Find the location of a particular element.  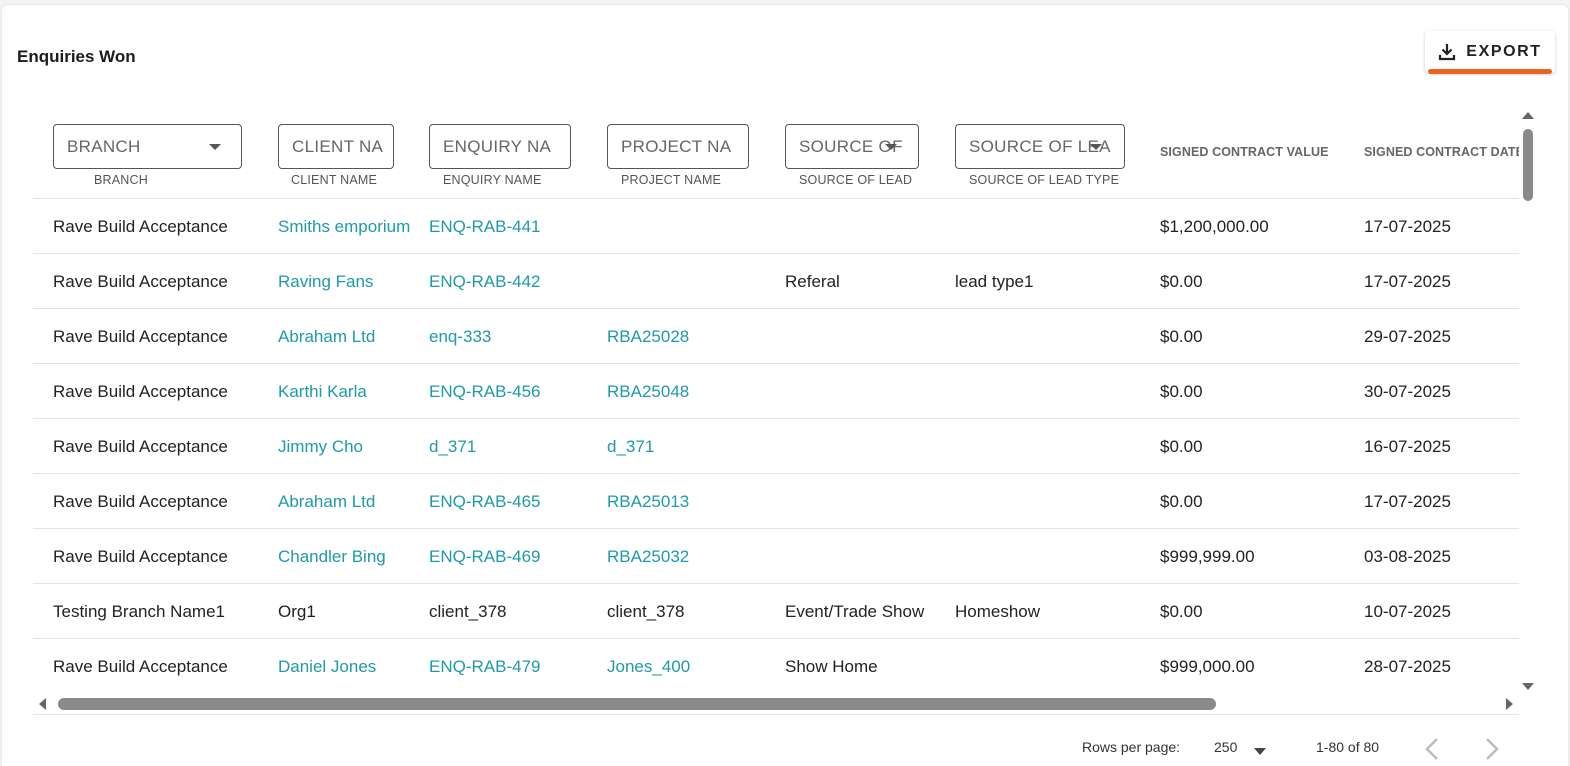

project-name-cell: RBA25013 is located at coordinates (692, 501).